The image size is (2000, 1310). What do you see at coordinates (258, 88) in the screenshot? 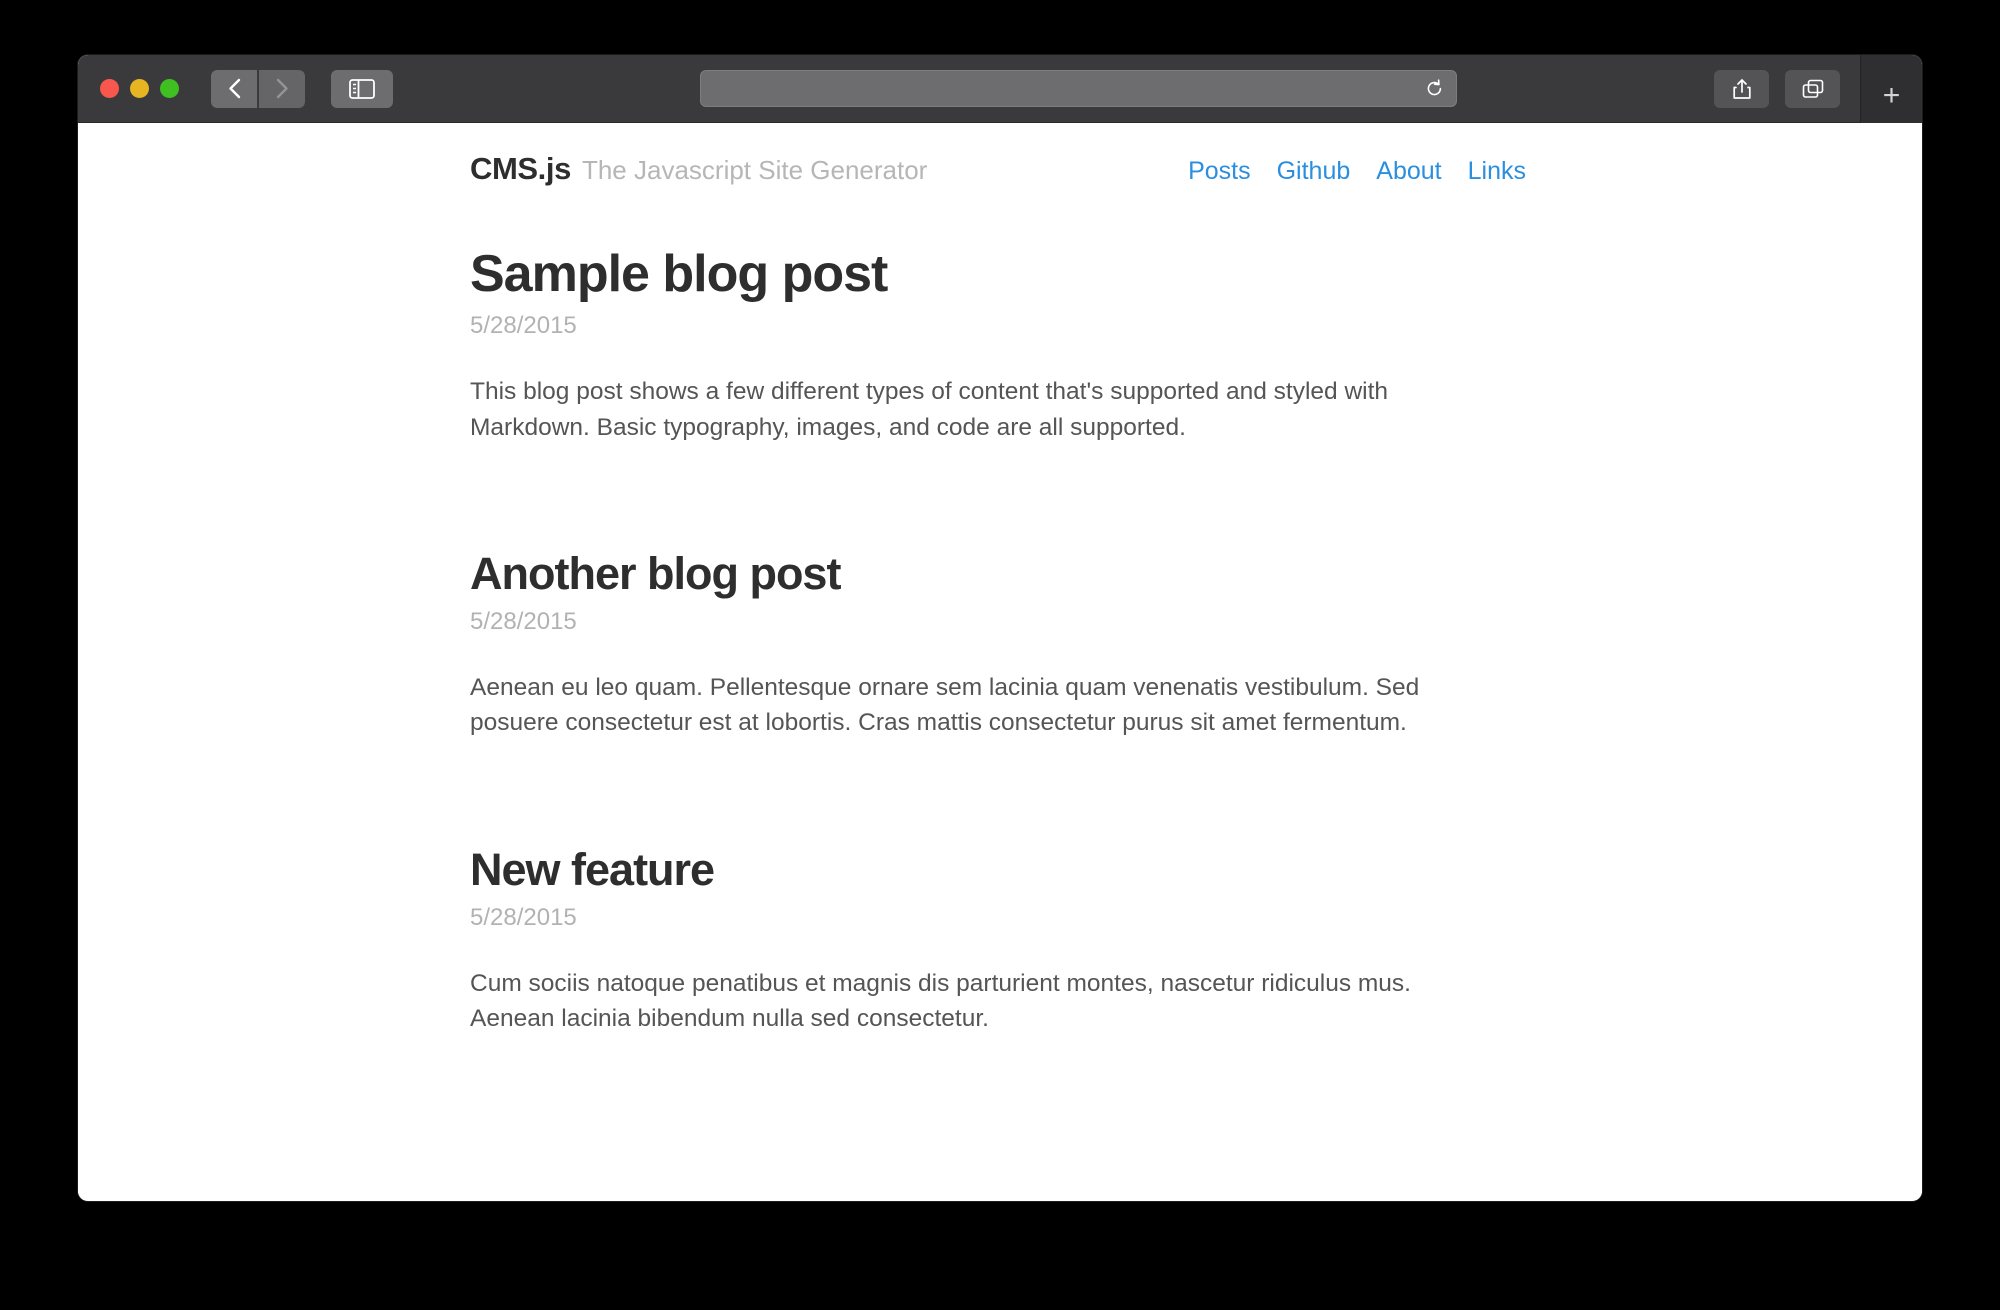
I see `navigation-buttons` at bounding box center [258, 88].